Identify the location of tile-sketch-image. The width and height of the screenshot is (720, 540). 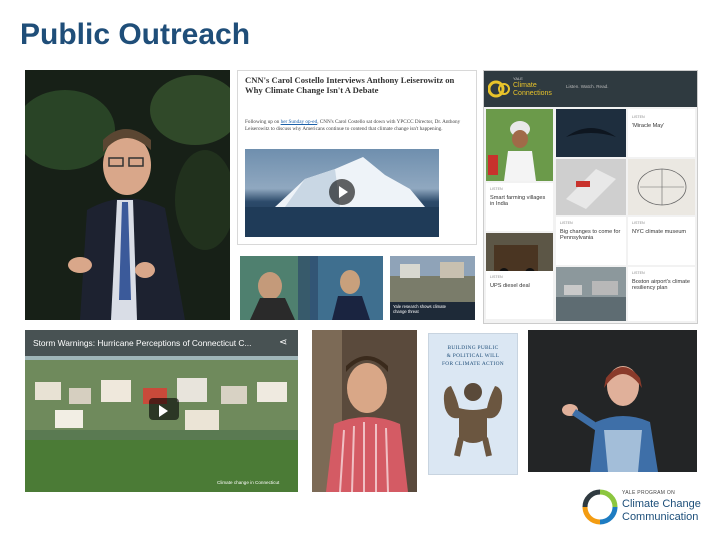
(661, 187).